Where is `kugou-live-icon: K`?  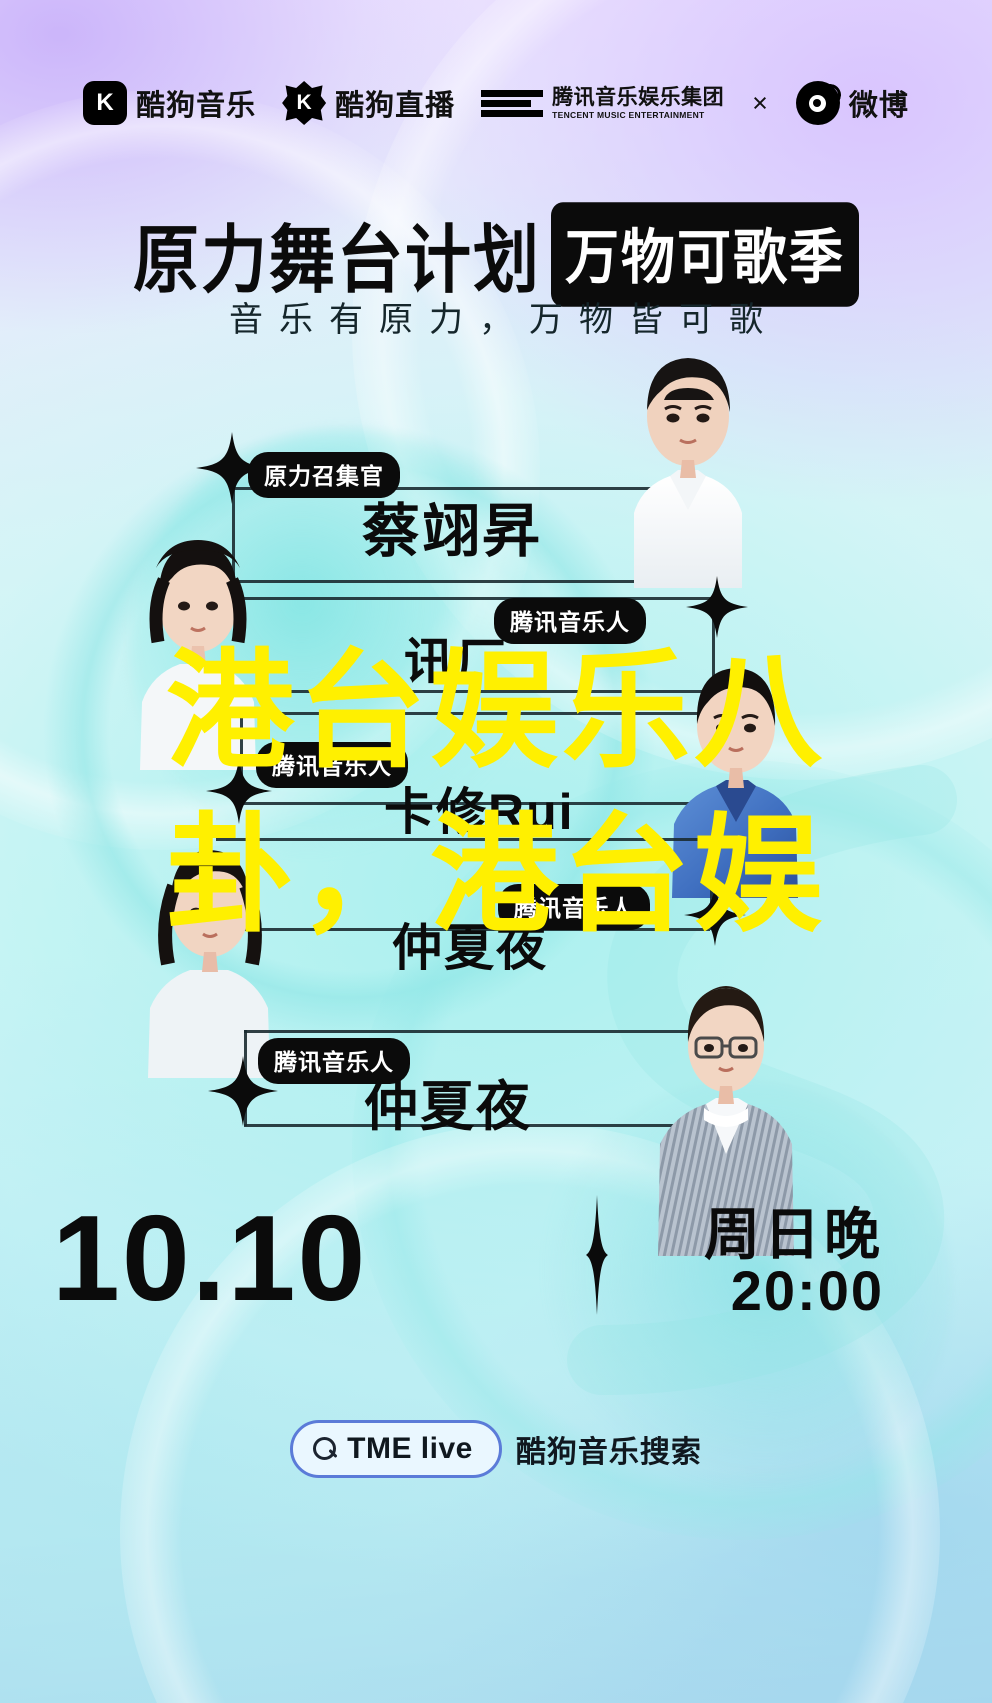
kugou-live-icon: K is located at coordinates (304, 103).